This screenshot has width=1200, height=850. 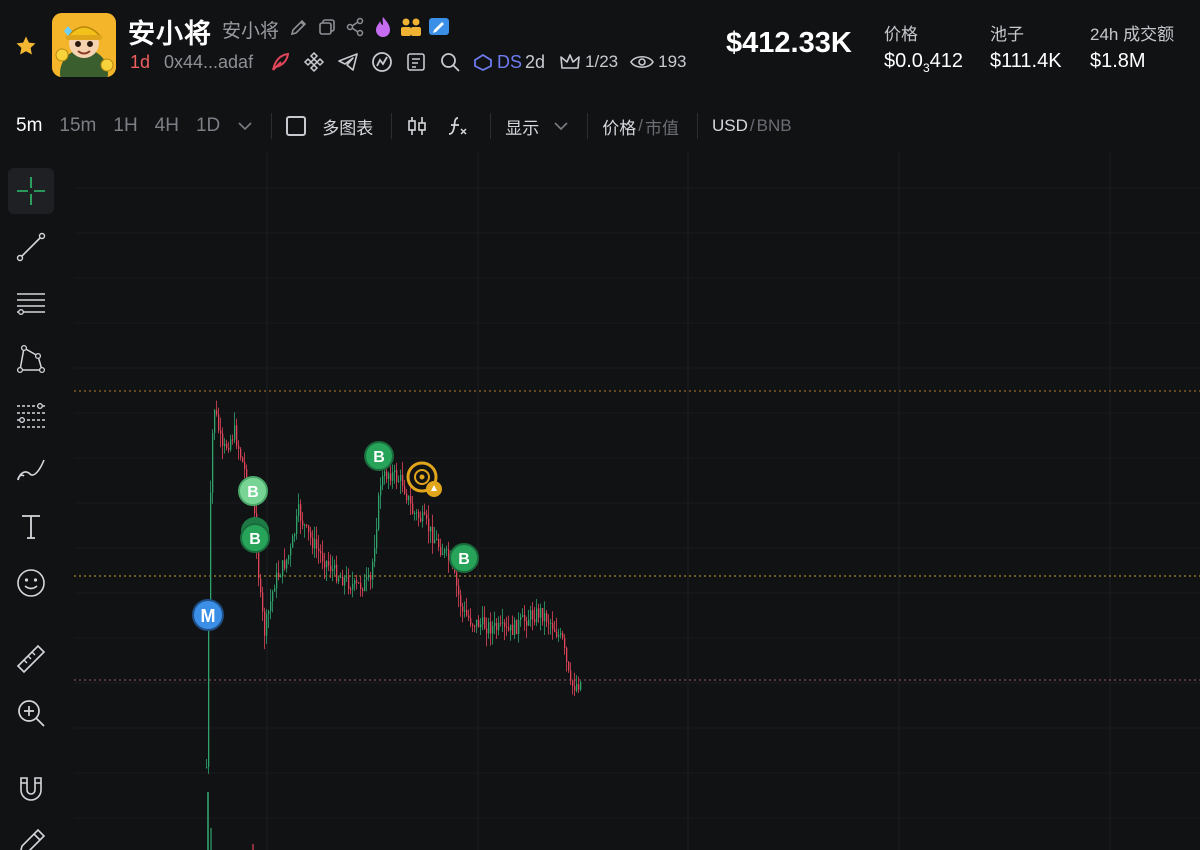 I want to click on copy-icon, so click(x=327, y=27).